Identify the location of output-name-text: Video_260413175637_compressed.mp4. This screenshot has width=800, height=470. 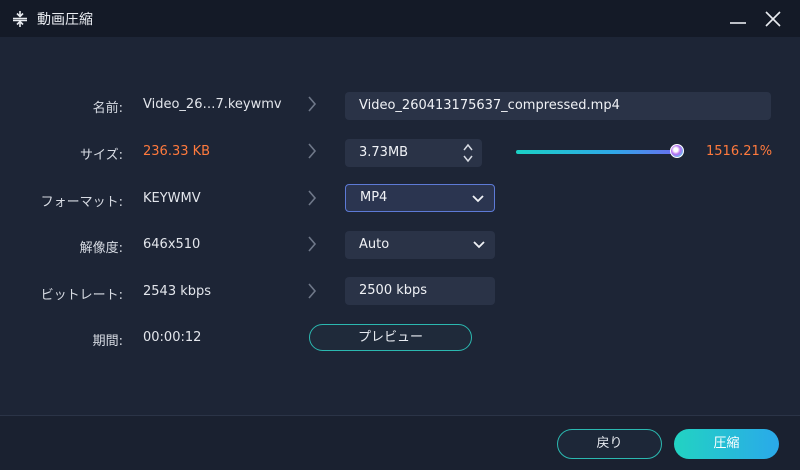
(489, 105).